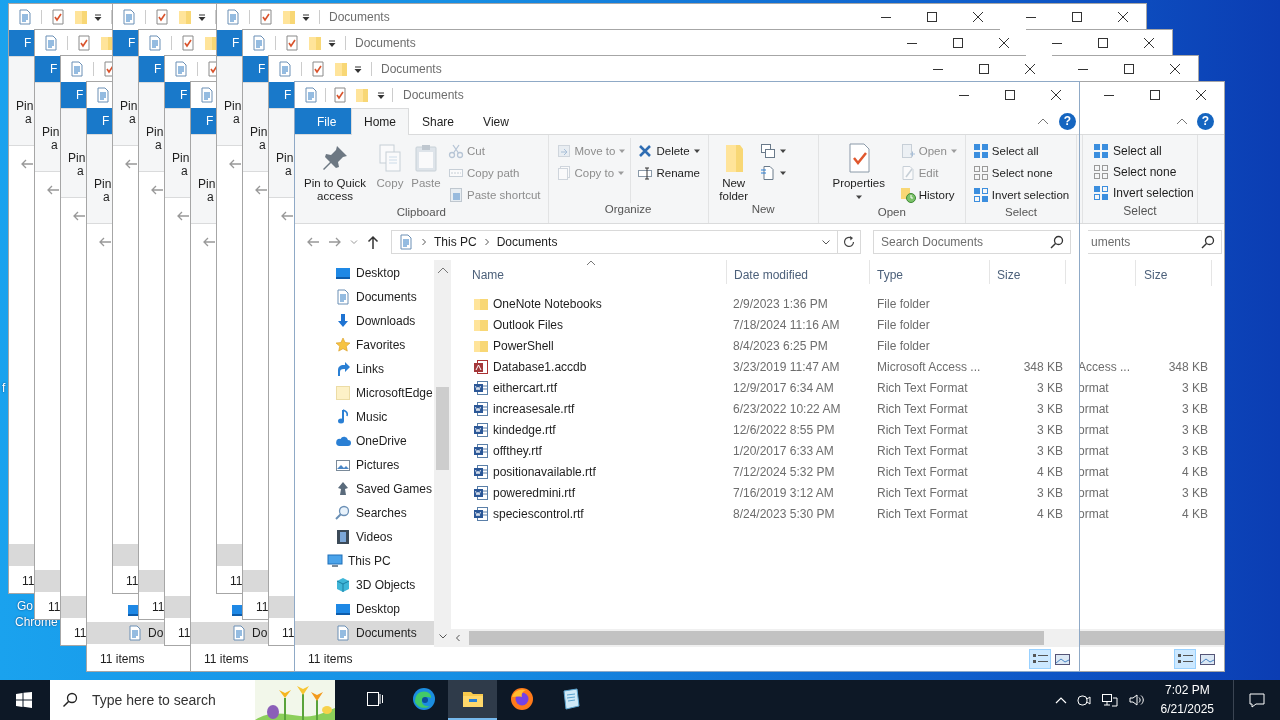 This screenshot has height=720, width=1280. I want to click on file-name: eithercart.rtf, so click(525, 387).